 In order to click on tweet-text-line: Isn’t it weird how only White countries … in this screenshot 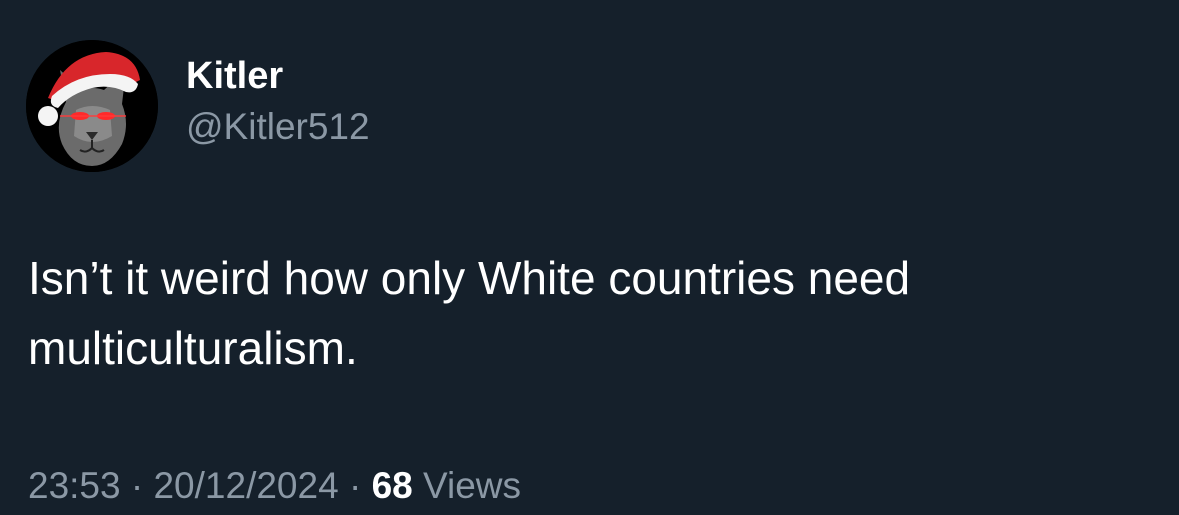, I will do `click(469, 278)`.